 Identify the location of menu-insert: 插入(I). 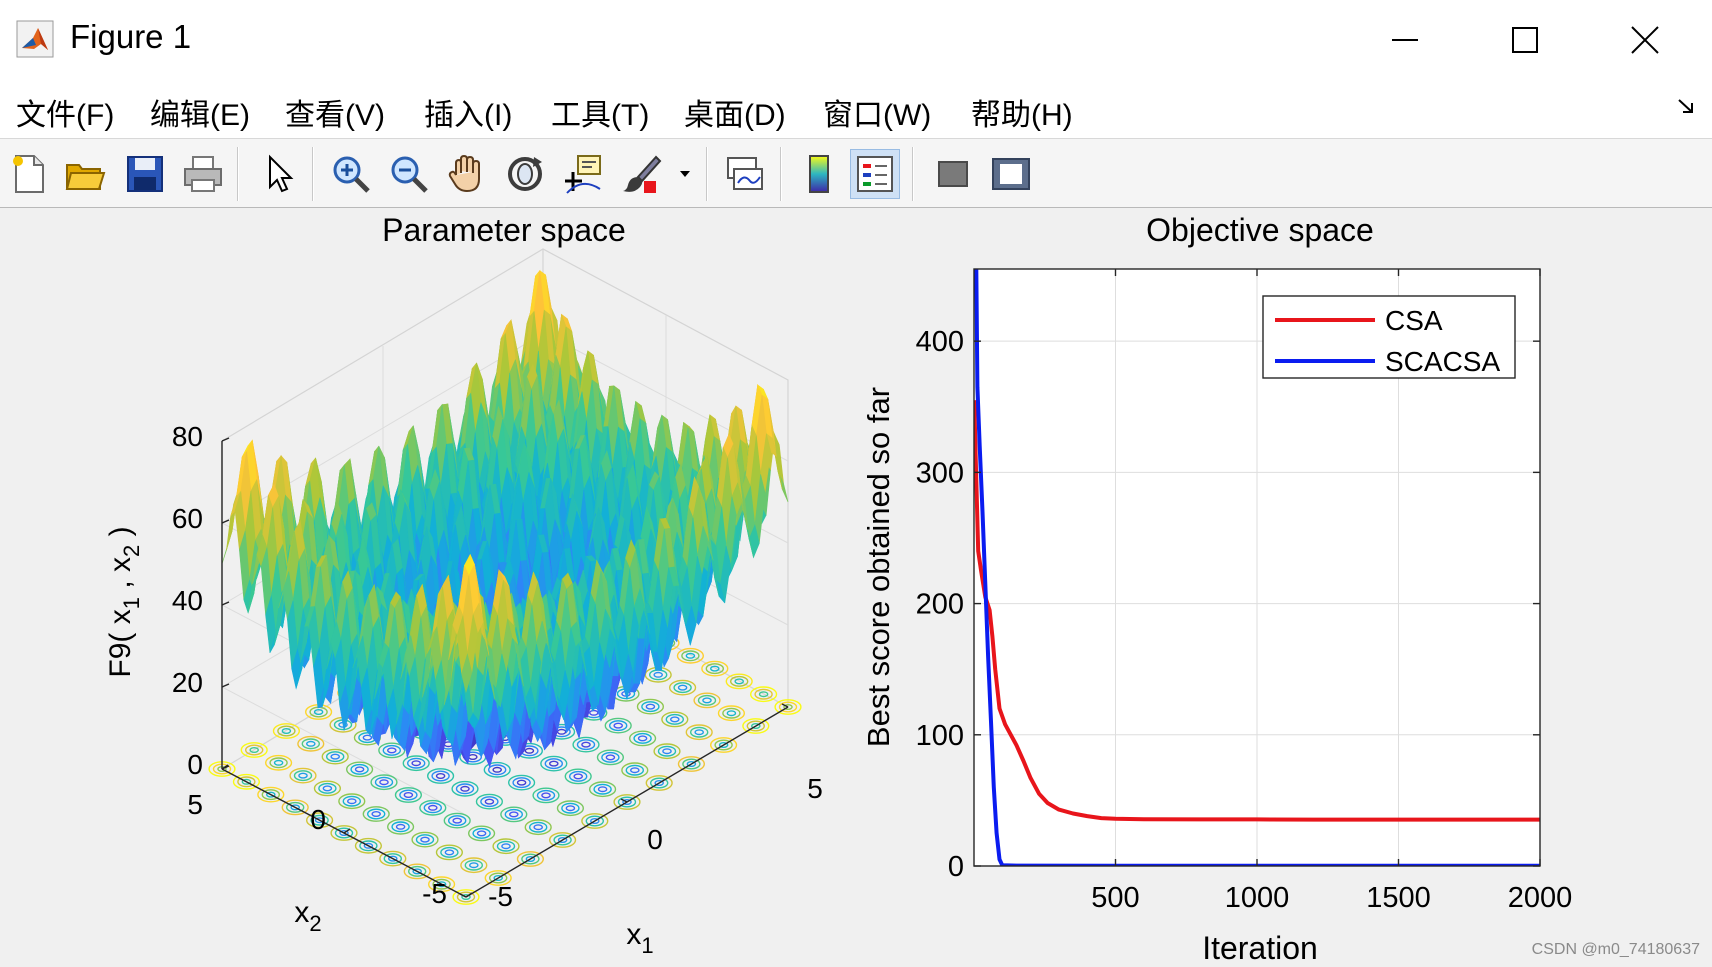
(468, 112).